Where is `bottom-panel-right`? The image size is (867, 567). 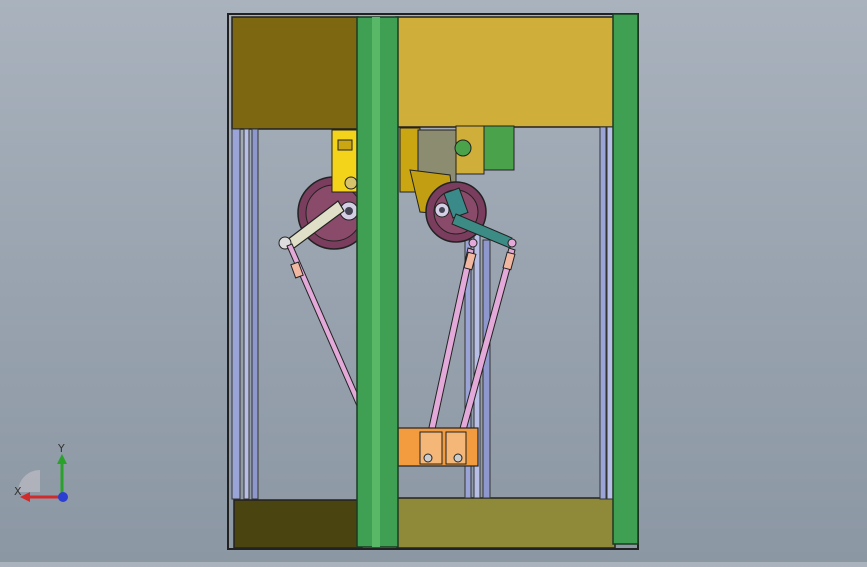
bottom-panel-right is located at coordinates (506, 523).